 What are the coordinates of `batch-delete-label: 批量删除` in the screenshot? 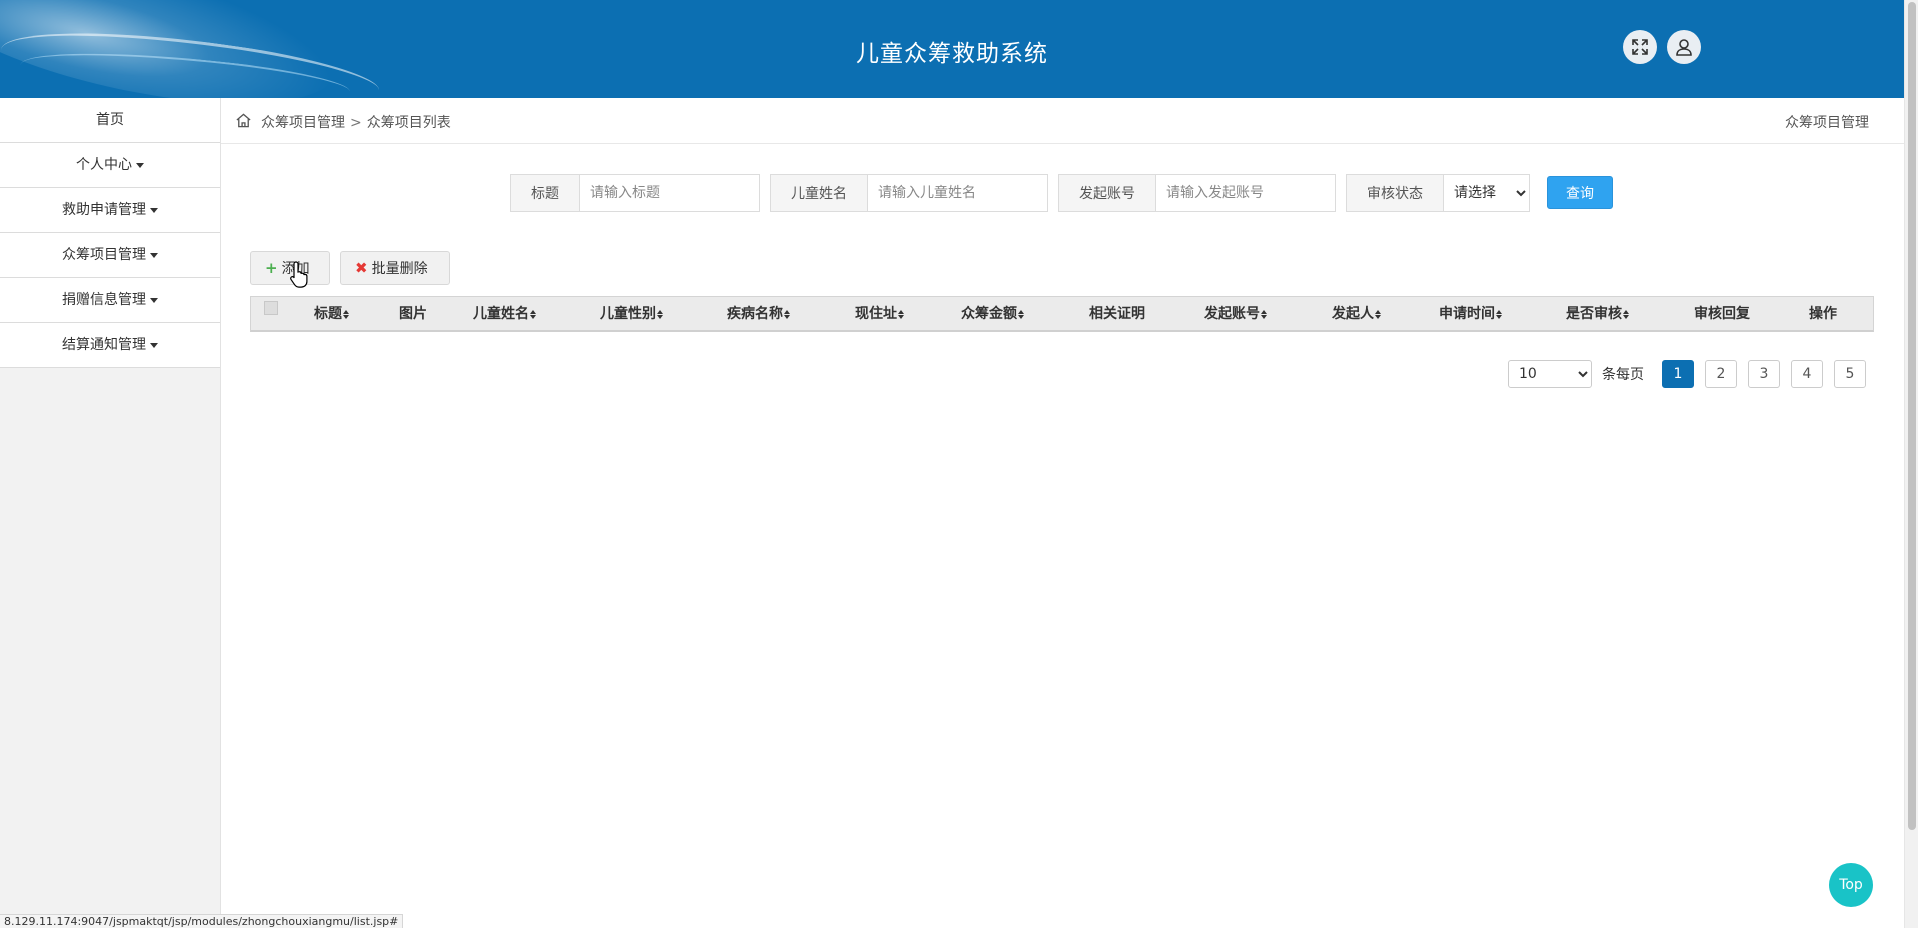 It's located at (399, 269).